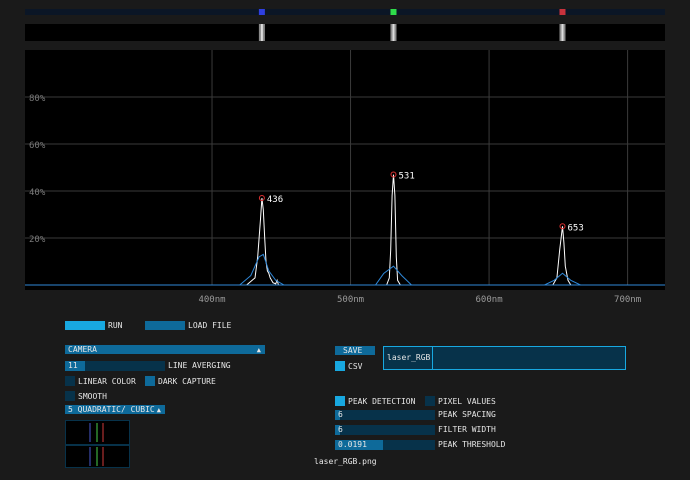  I want to click on camera-dropdown: CAMERA ▲, so click(165, 349).